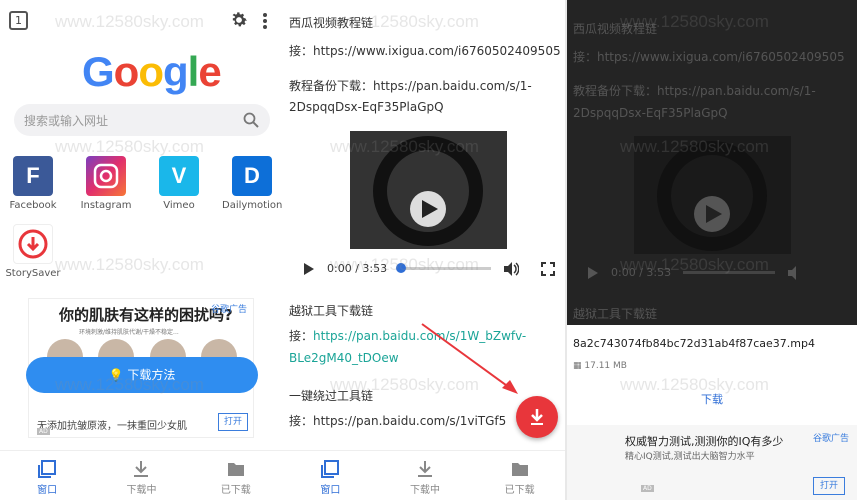 The height and width of the screenshot is (500, 857). I want to click on search-input: 搜索或输入网址, so click(142, 120).